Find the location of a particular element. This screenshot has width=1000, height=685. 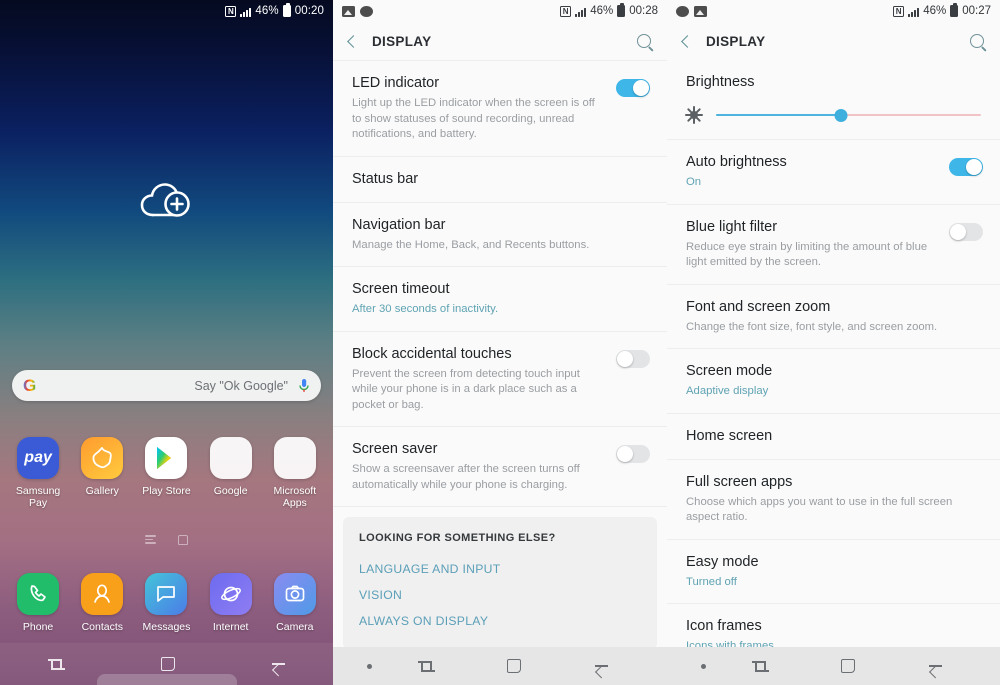

slider-thumb is located at coordinates (841, 115).